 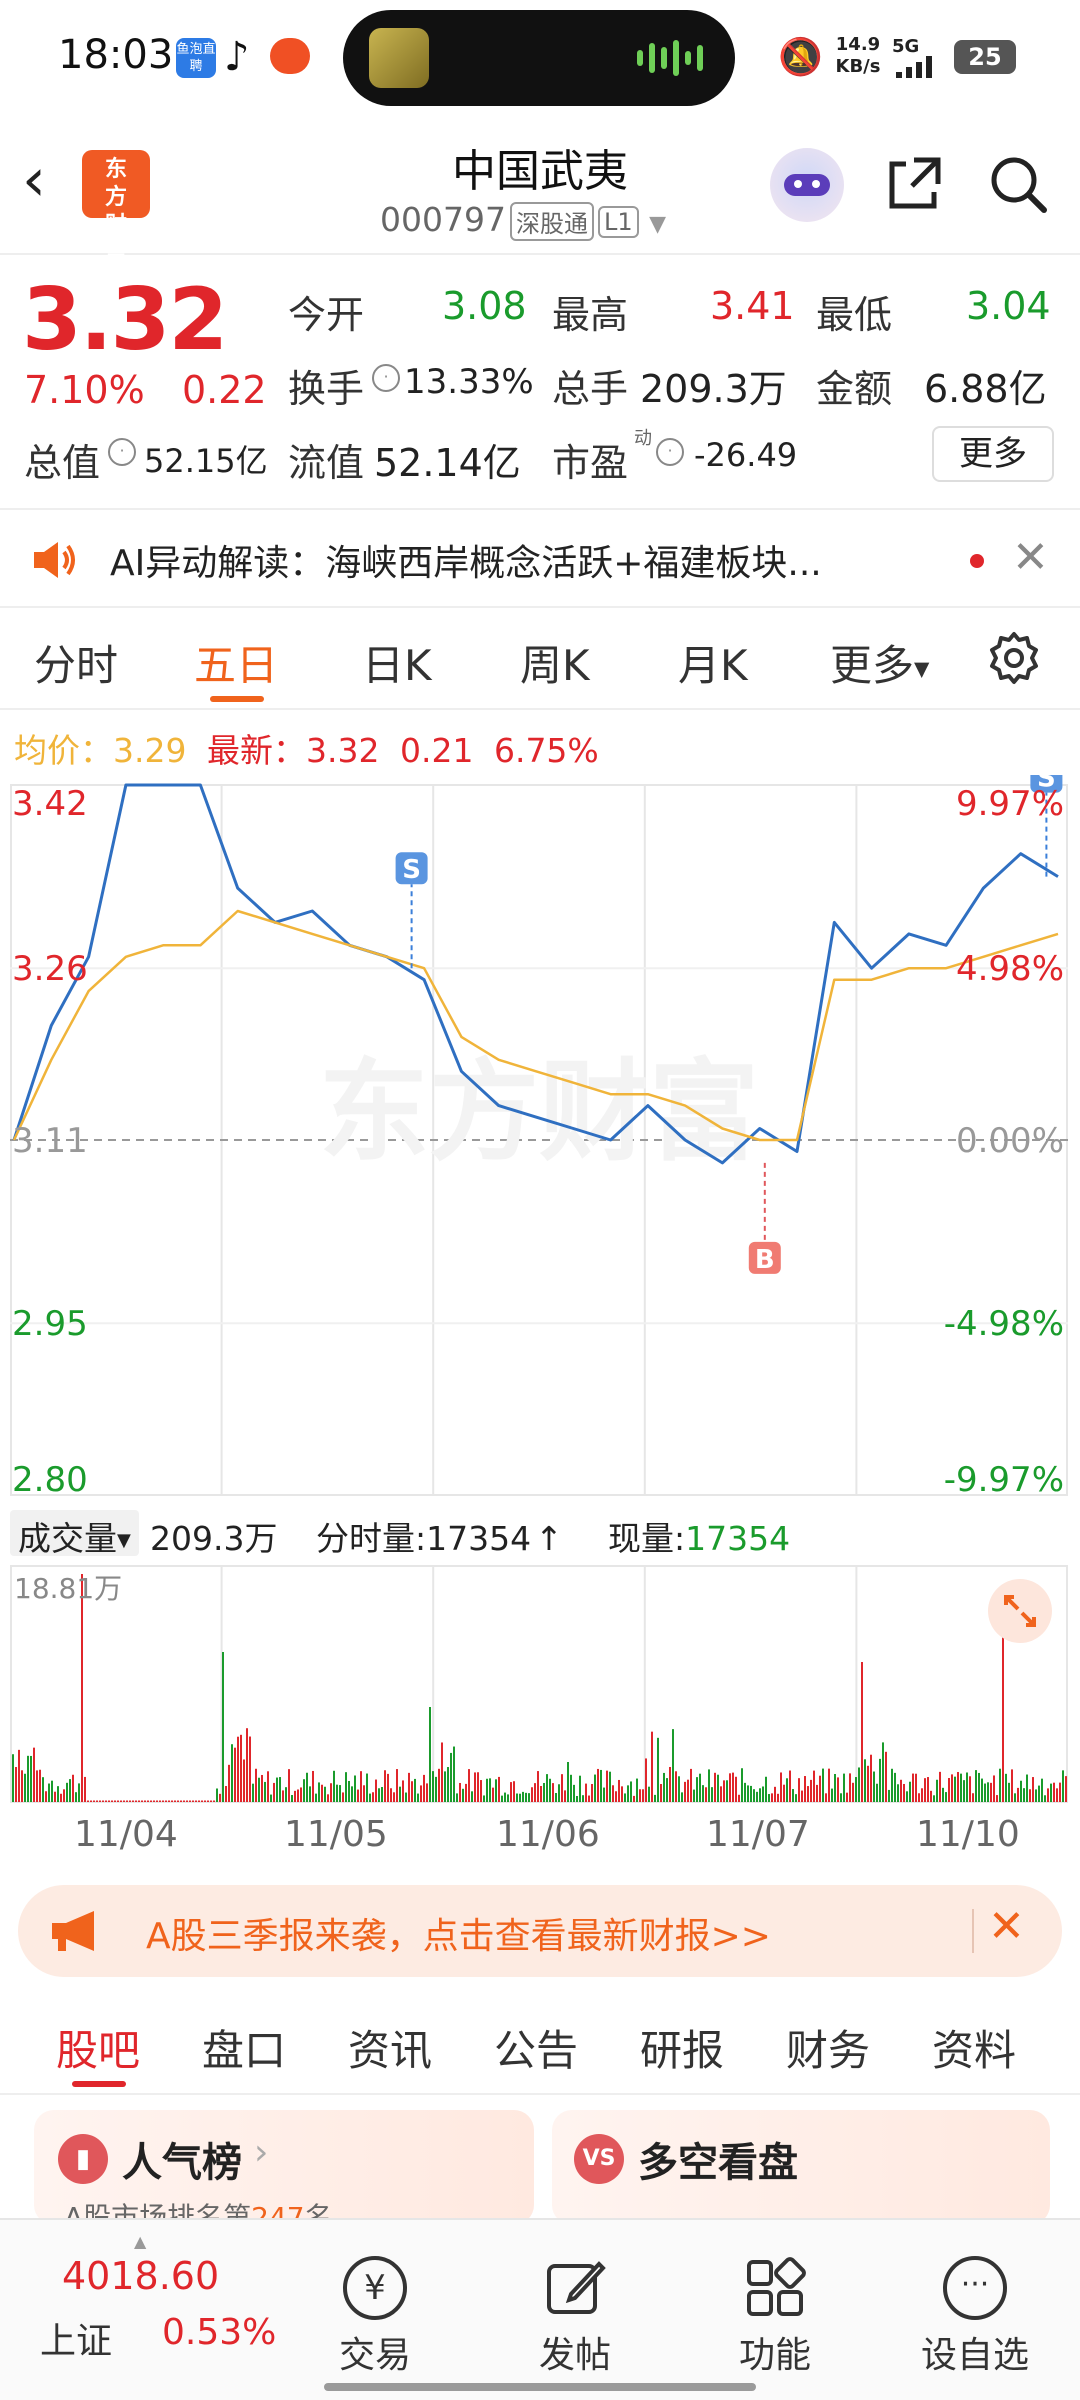 I want to click on tab-five-day: 五日, so click(x=236, y=662).